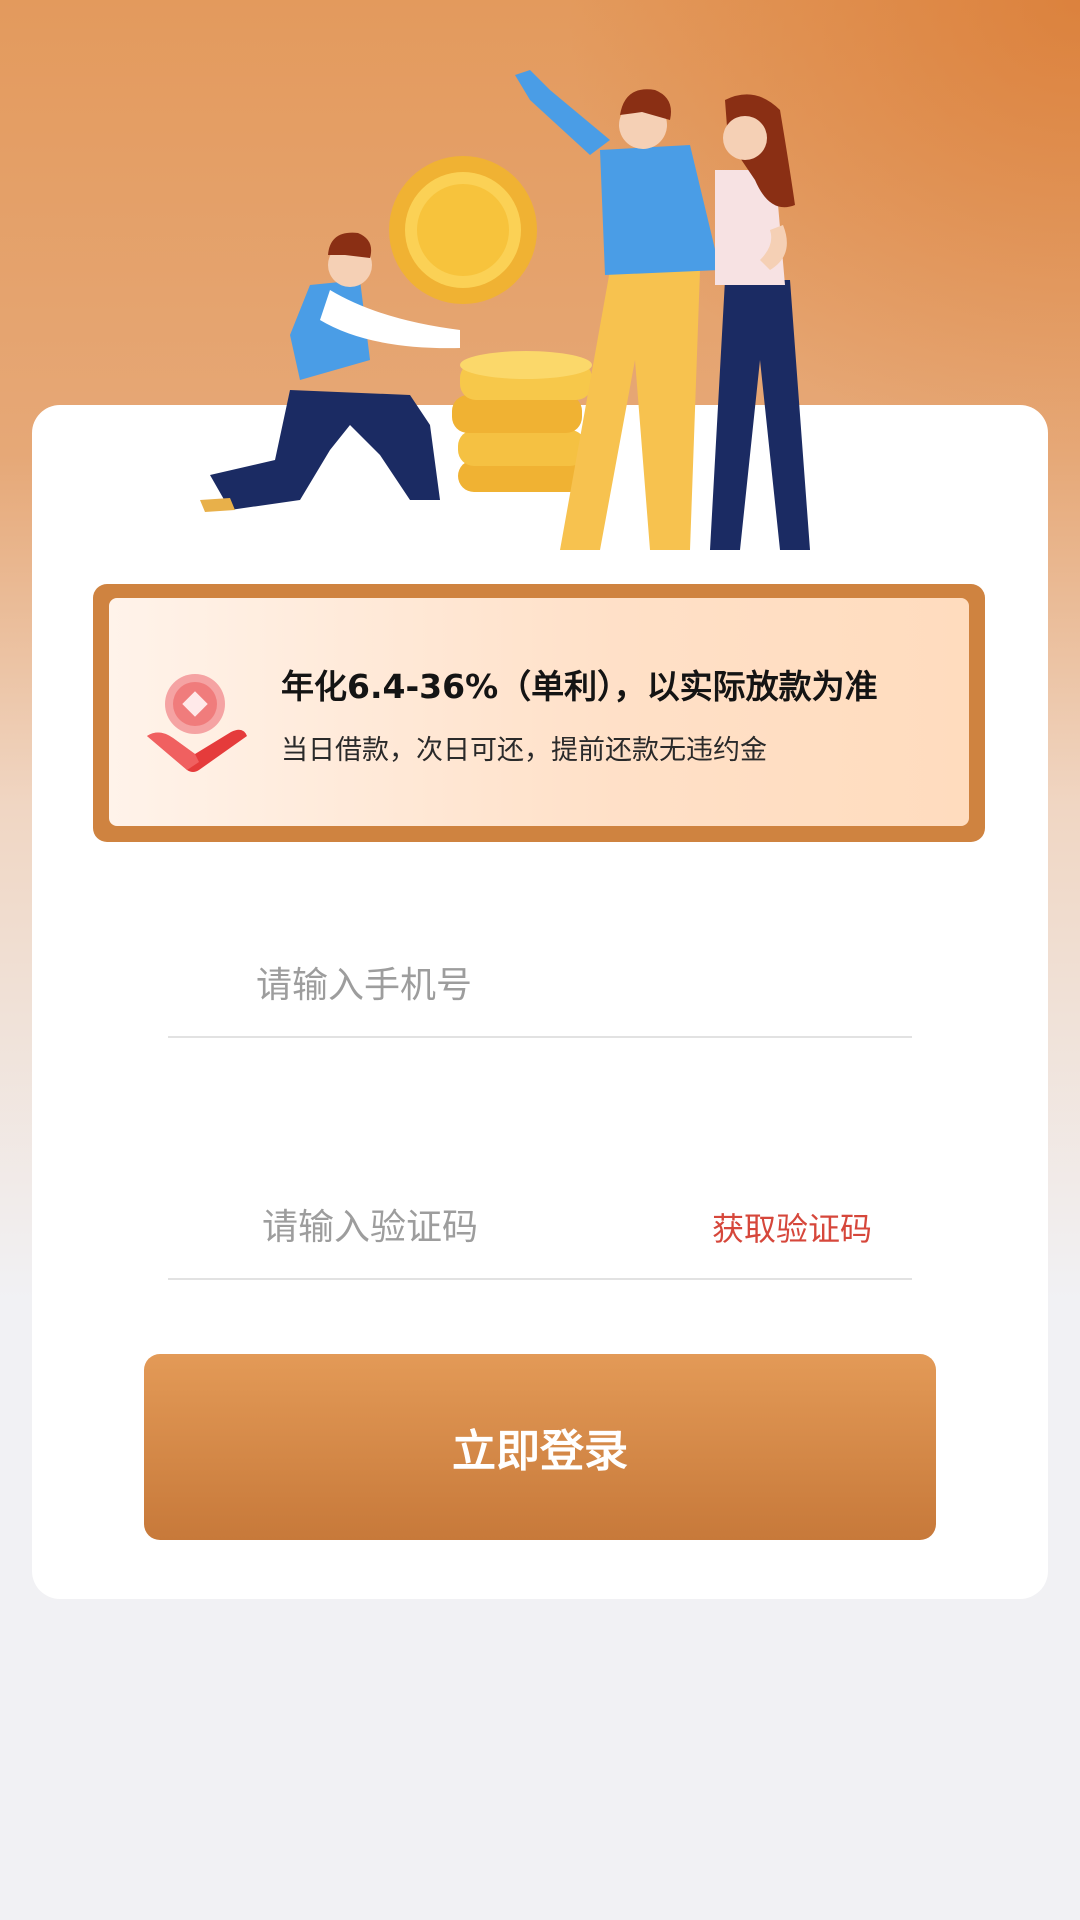 This screenshot has width=1080, height=1920. Describe the element at coordinates (579, 686) in the screenshot. I see `rate-title: 年化6.4-36%（单利），以实际放款为准` at that location.